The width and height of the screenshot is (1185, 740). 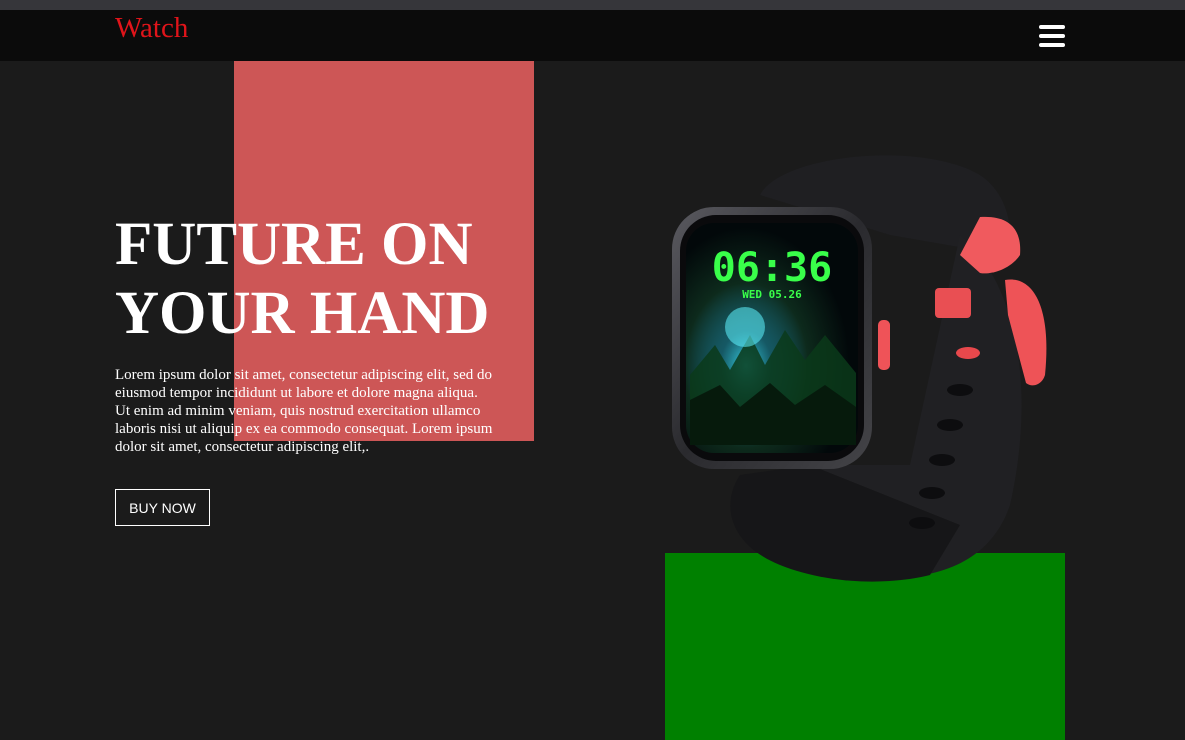 I want to click on browser-top-strip, so click(x=592, y=5).